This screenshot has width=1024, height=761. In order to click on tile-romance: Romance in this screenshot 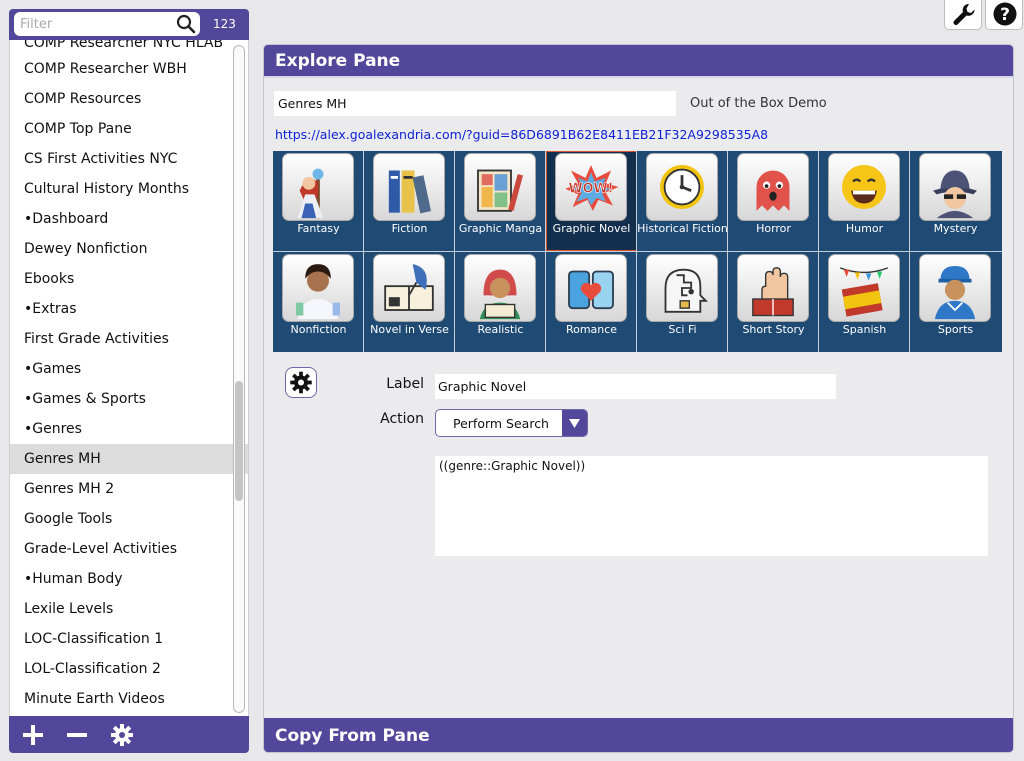, I will do `click(591, 302)`.